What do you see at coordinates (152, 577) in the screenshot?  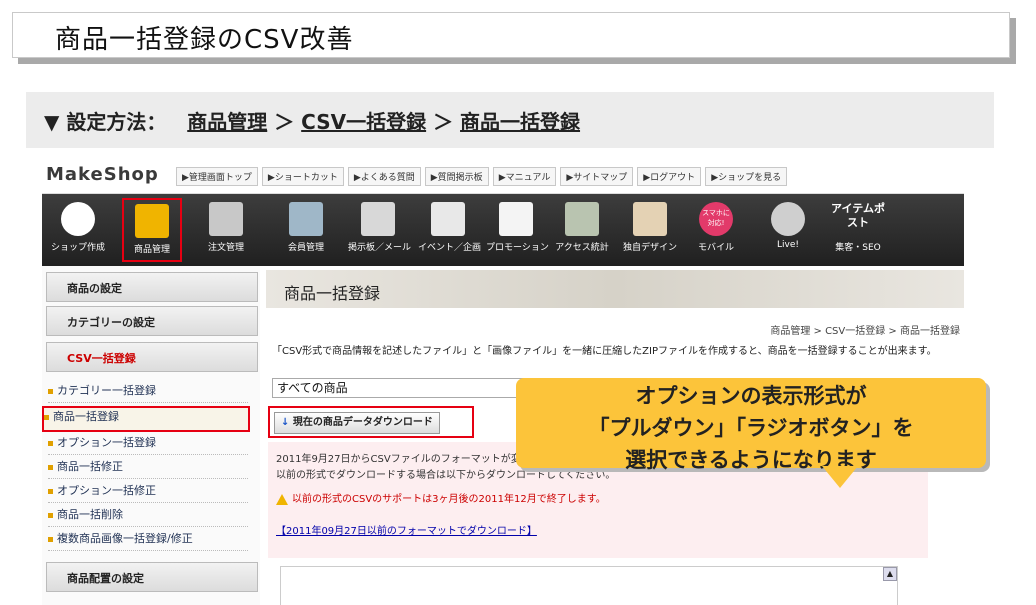 I see `sidebar-section-placement: 商品配置の設定` at bounding box center [152, 577].